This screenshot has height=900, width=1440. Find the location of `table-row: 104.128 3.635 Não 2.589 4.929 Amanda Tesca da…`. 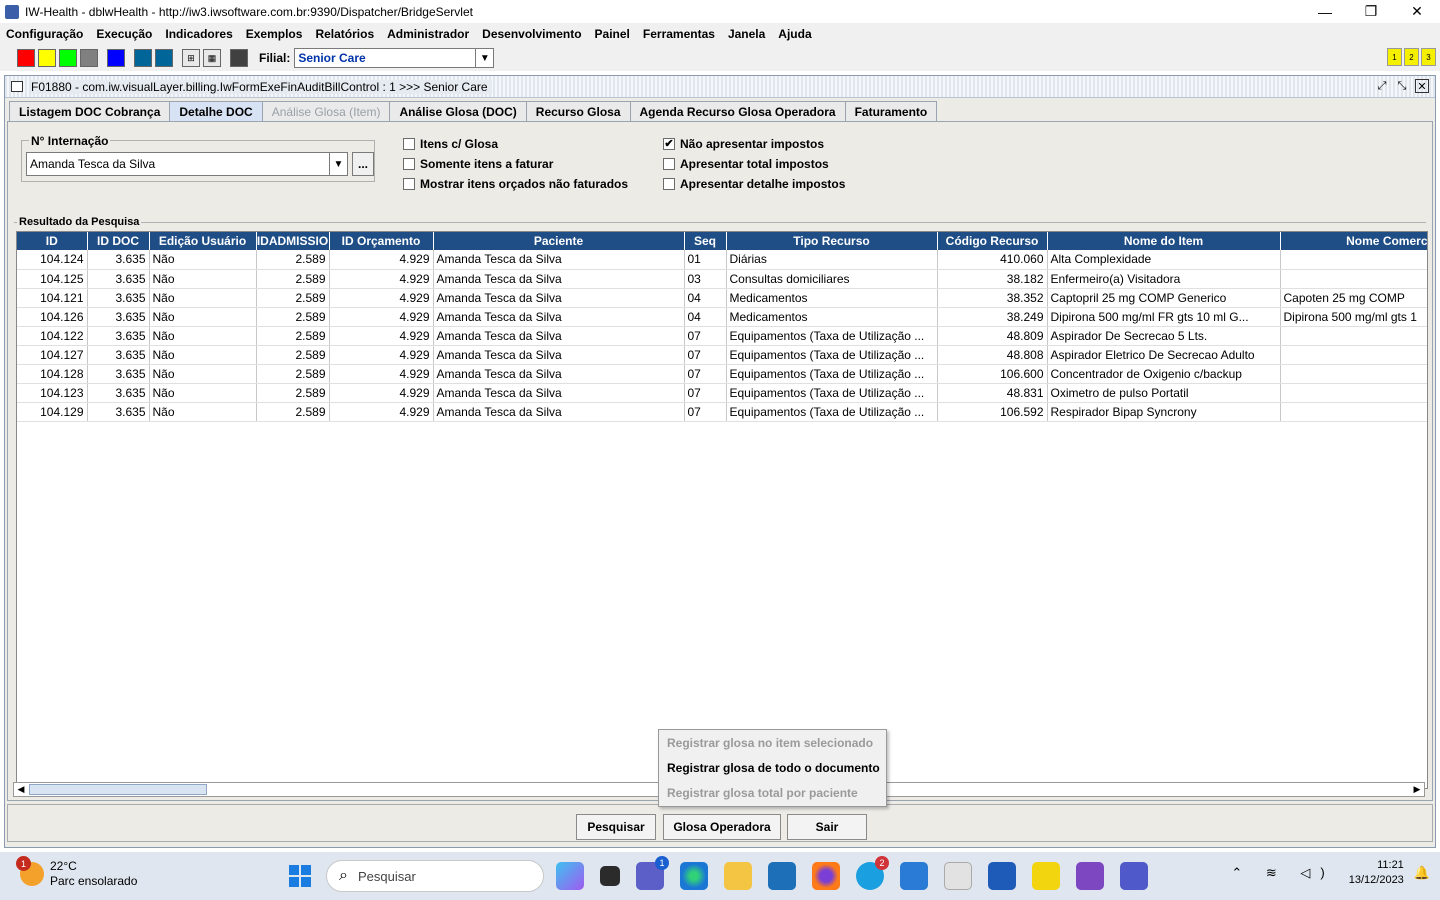

table-row: 104.128 3.635 Não 2.589 4.929 Amanda Tesca da… is located at coordinates (722, 374).